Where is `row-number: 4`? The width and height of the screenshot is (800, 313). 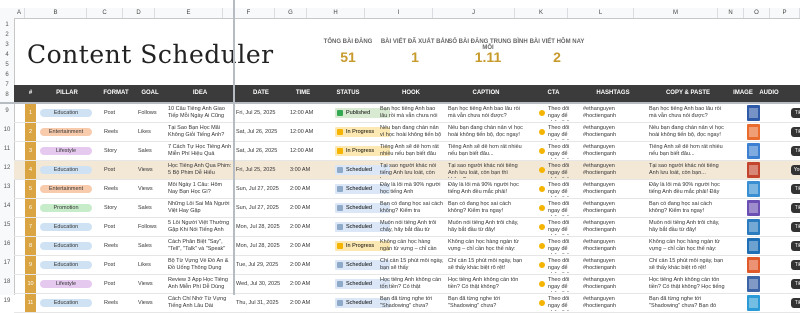
row-number: 4 is located at coordinates (7, 55).